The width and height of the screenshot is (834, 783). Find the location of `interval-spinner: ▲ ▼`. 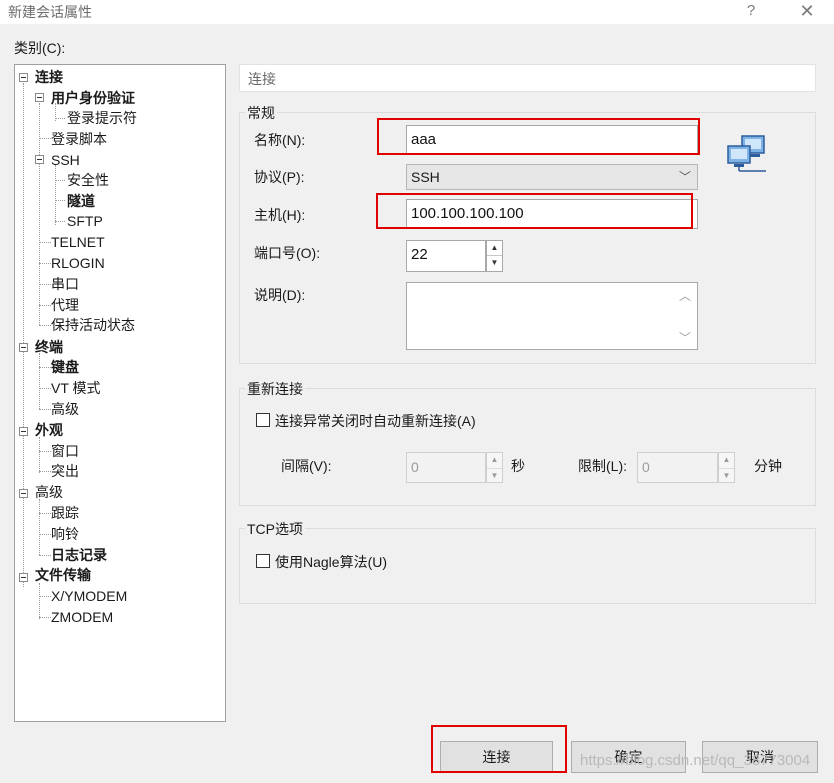

interval-spinner: ▲ ▼ is located at coordinates (494, 467).